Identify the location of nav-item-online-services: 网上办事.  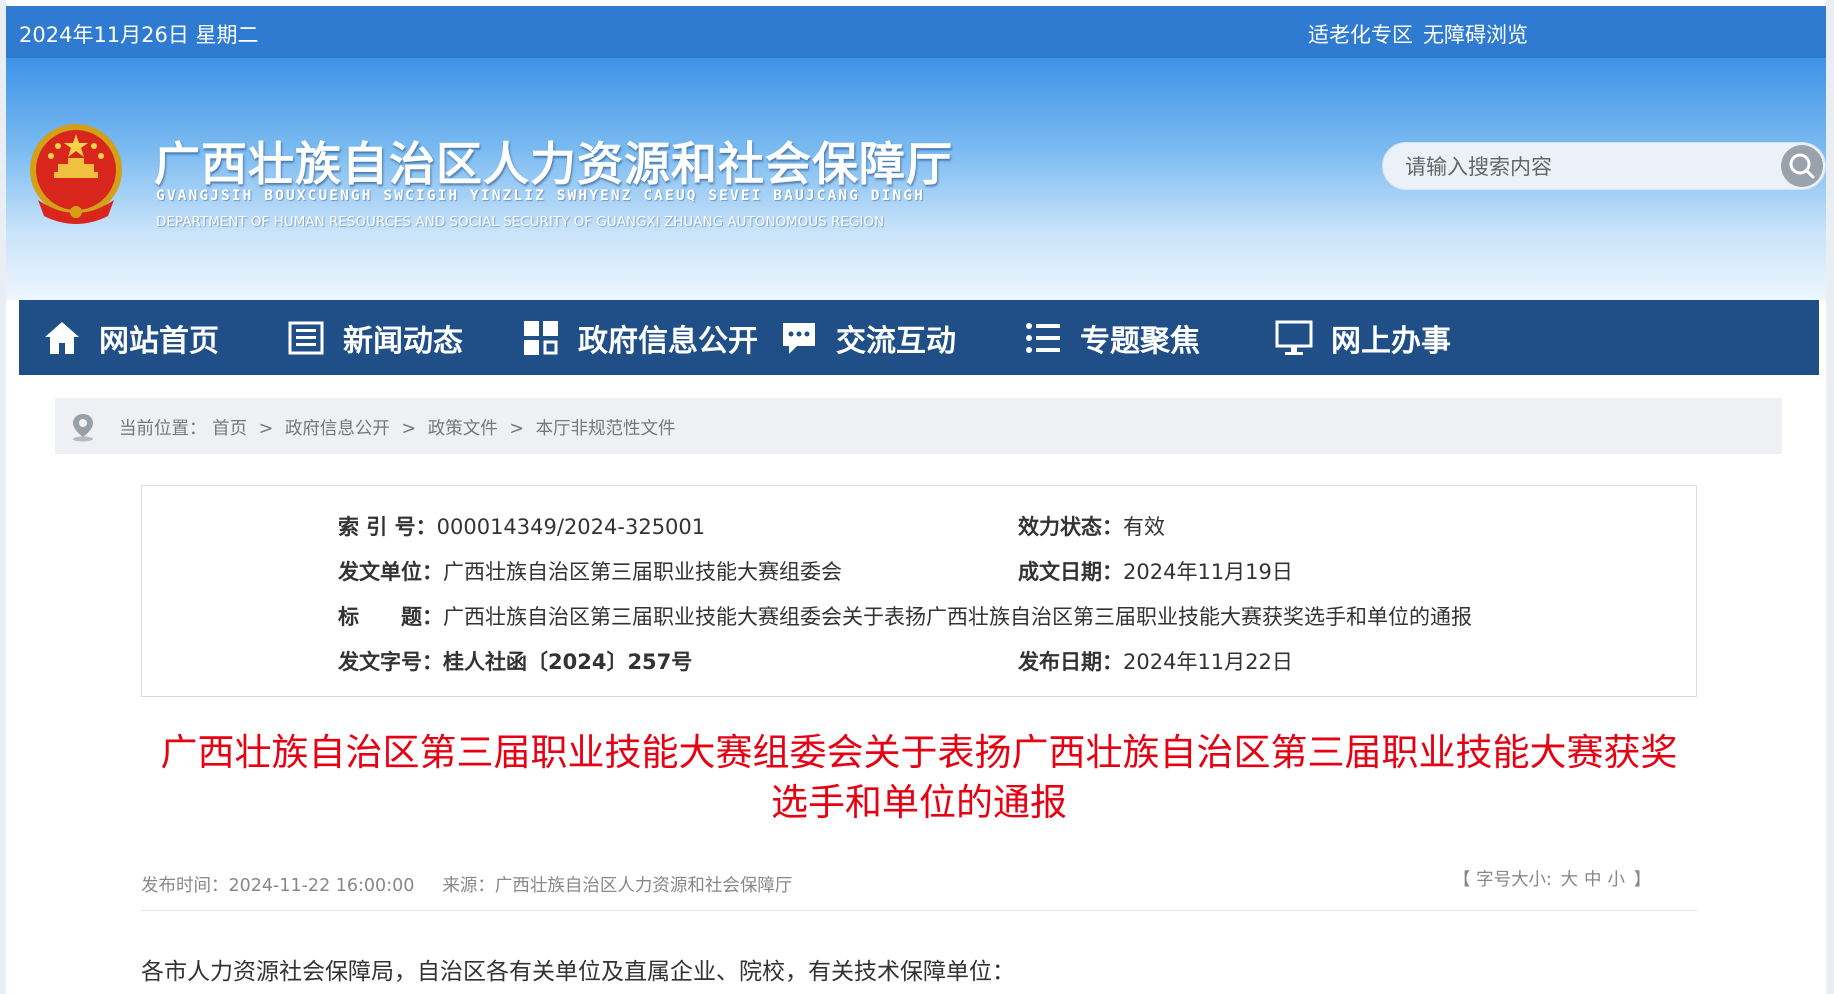
(1363, 337).